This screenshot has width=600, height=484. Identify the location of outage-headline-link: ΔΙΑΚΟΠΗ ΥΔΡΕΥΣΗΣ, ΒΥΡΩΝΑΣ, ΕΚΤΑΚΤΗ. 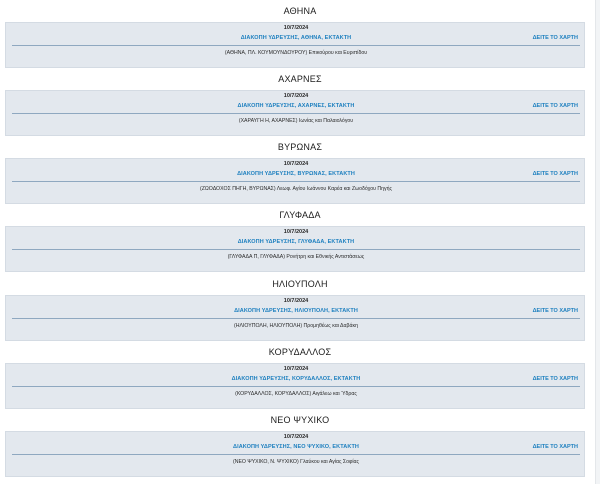
(296, 174).